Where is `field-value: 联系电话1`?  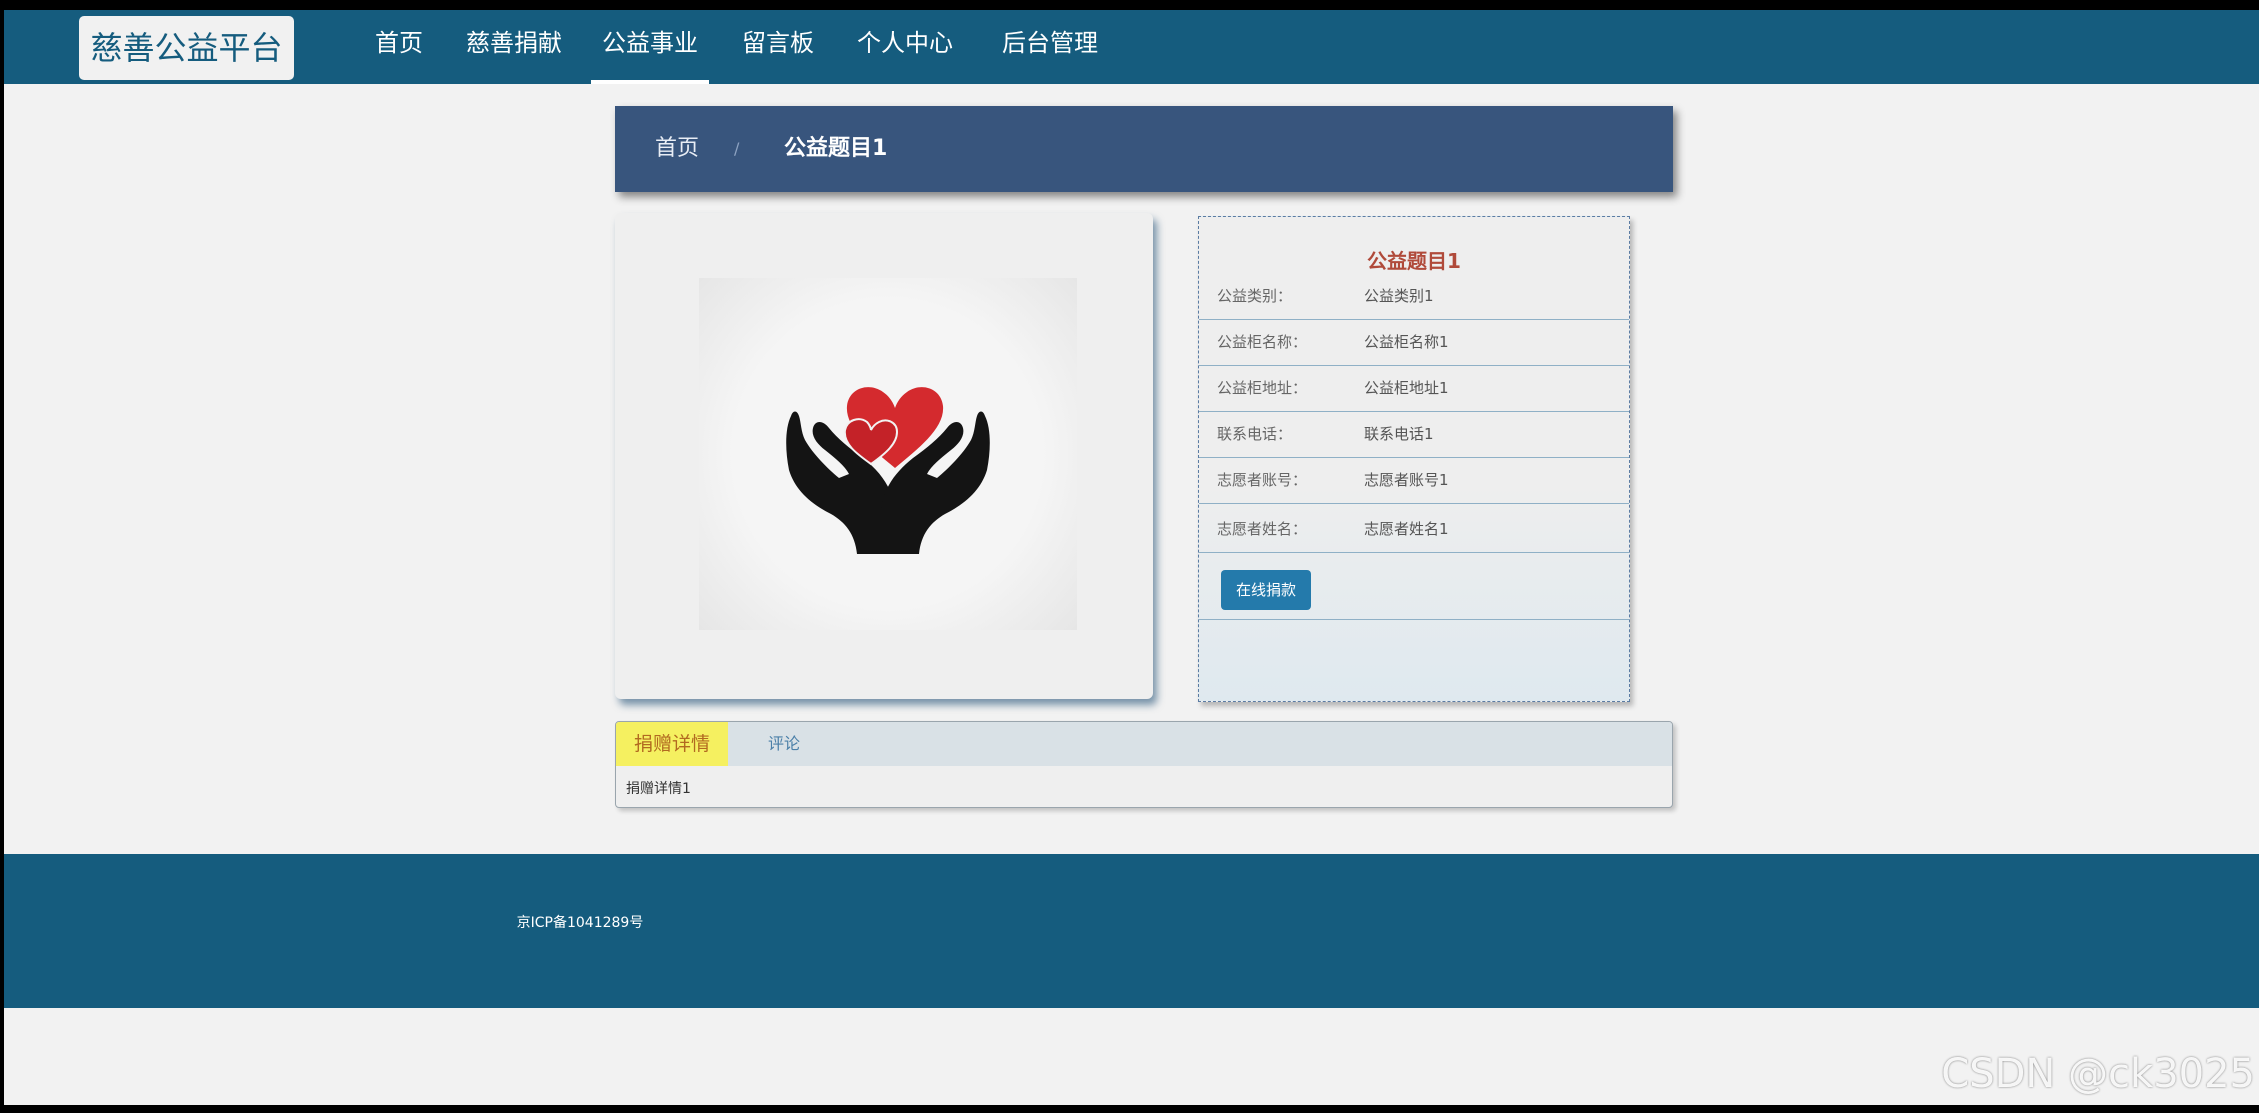
field-value: 联系电话1 is located at coordinates (1399, 434).